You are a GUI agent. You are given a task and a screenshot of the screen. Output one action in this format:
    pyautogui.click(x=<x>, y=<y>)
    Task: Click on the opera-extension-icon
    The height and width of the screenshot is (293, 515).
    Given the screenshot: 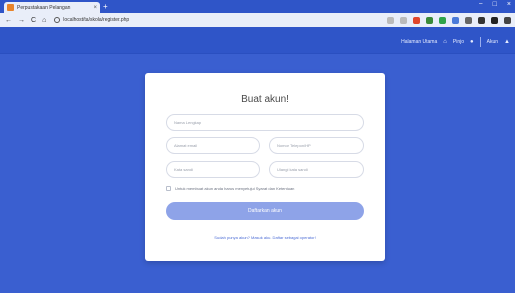 What is the action you would take?
    pyautogui.click(x=416, y=20)
    